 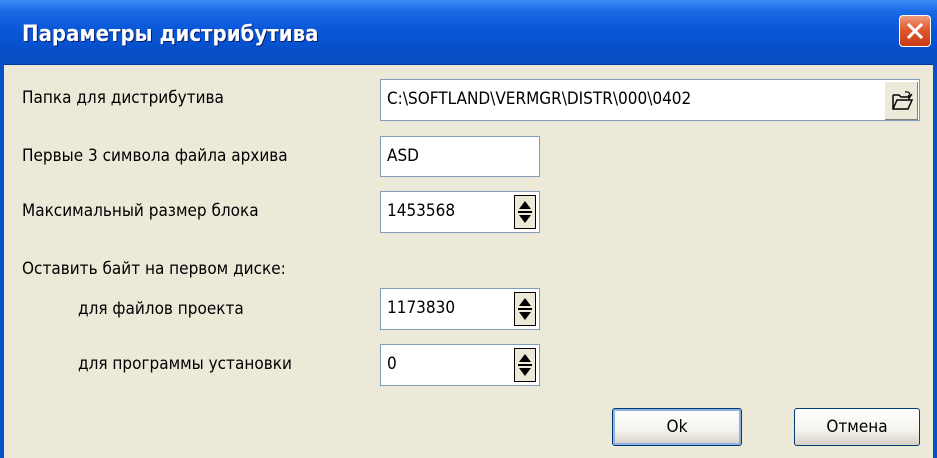 What do you see at coordinates (161, 309) in the screenshot?
I see `project-files-label: для файлов проекта` at bounding box center [161, 309].